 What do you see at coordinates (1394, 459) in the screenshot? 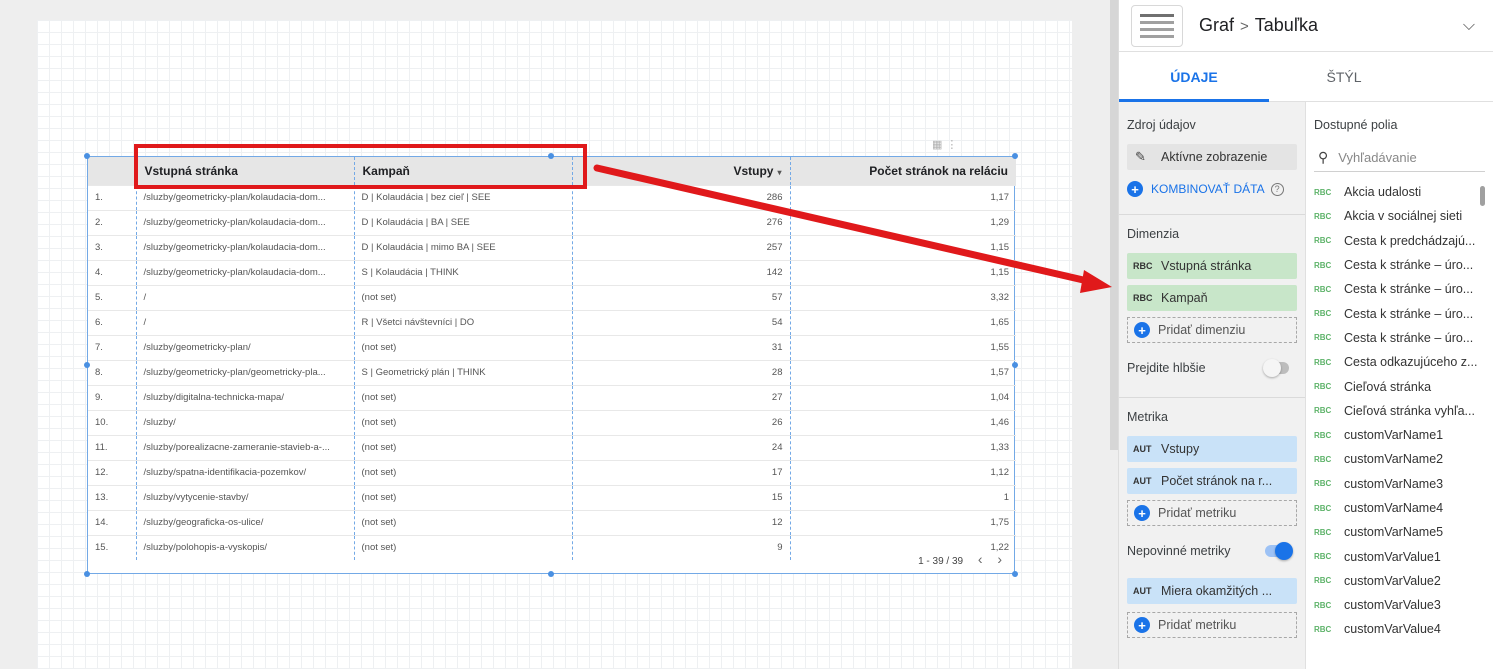
I see `field-name: customVarName2` at bounding box center [1394, 459].